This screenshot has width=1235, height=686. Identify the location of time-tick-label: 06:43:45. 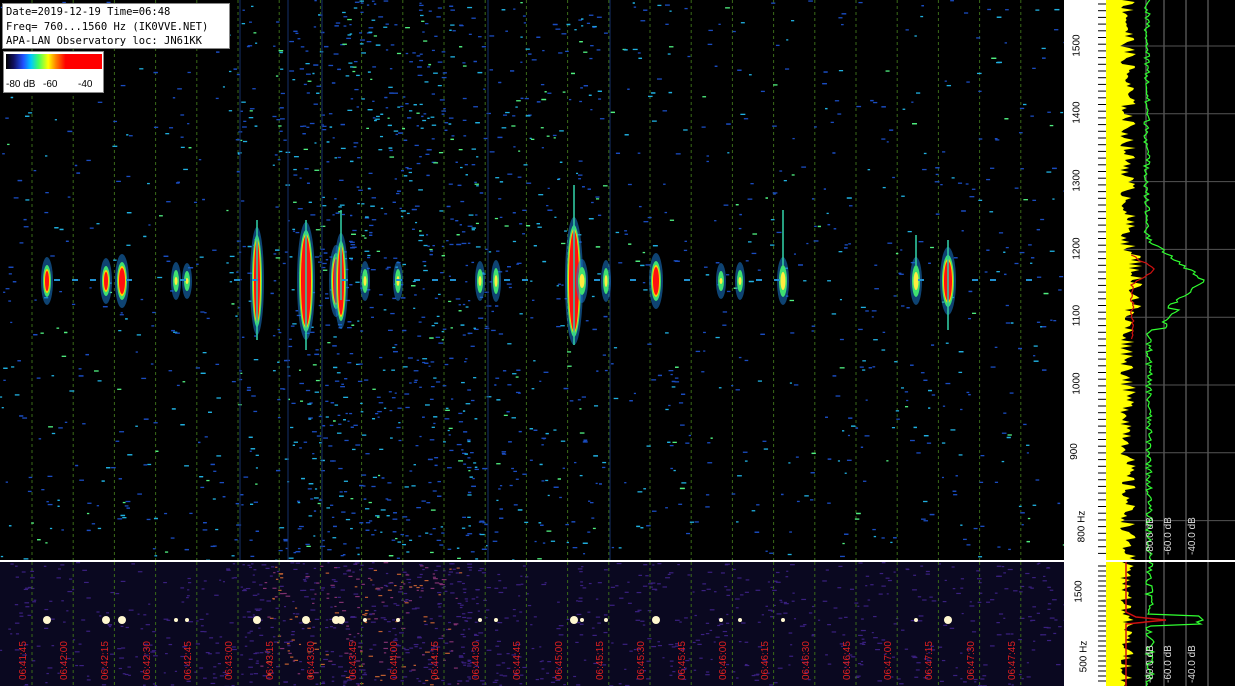
(353, 660).